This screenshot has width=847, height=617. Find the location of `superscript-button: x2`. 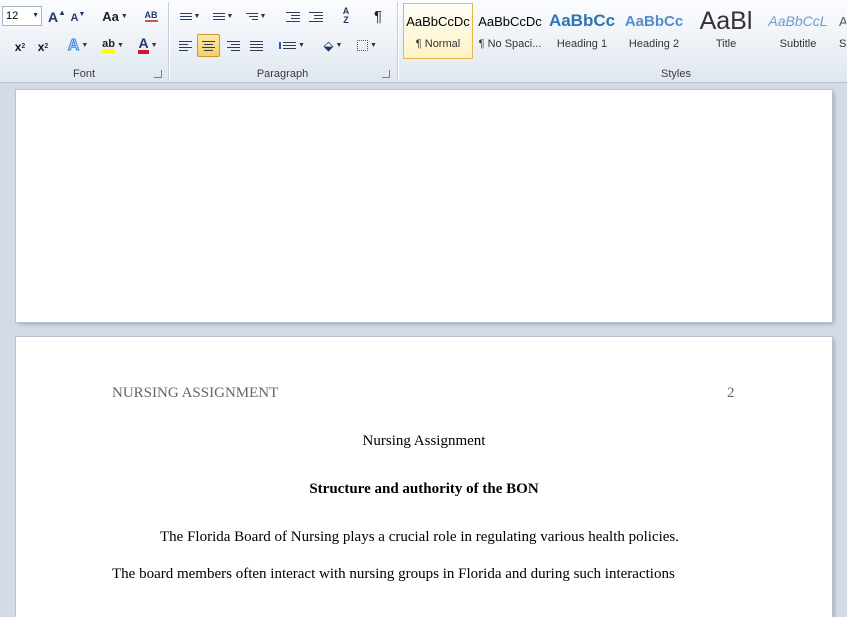

superscript-button: x2 is located at coordinates (43, 46).